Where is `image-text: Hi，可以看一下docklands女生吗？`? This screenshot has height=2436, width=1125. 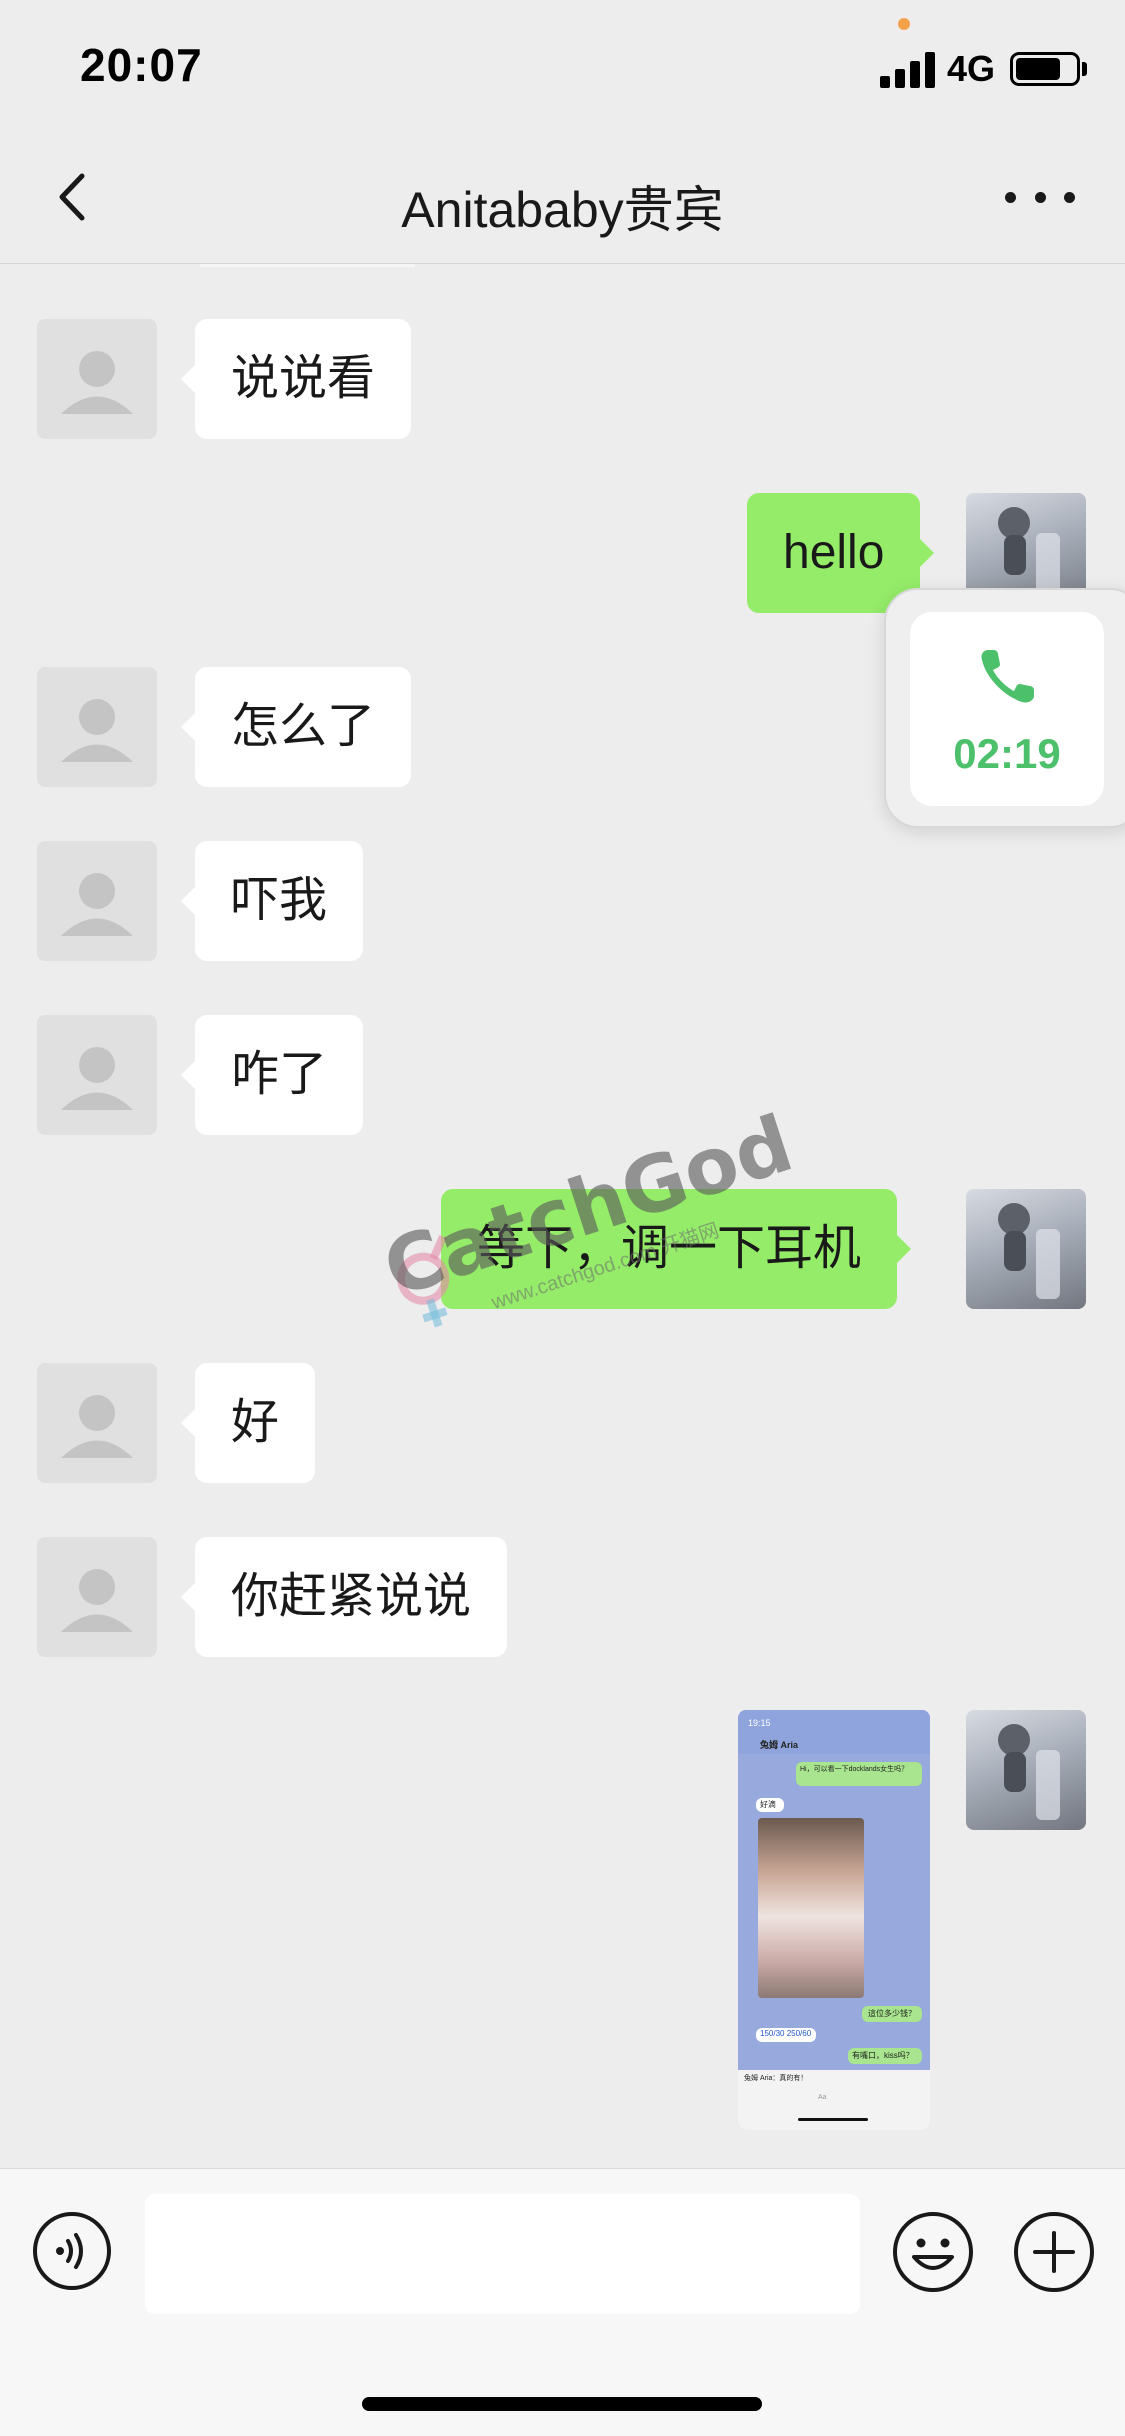 image-text: Hi，可以看一下docklands女生吗？ is located at coordinates (854, 1769).